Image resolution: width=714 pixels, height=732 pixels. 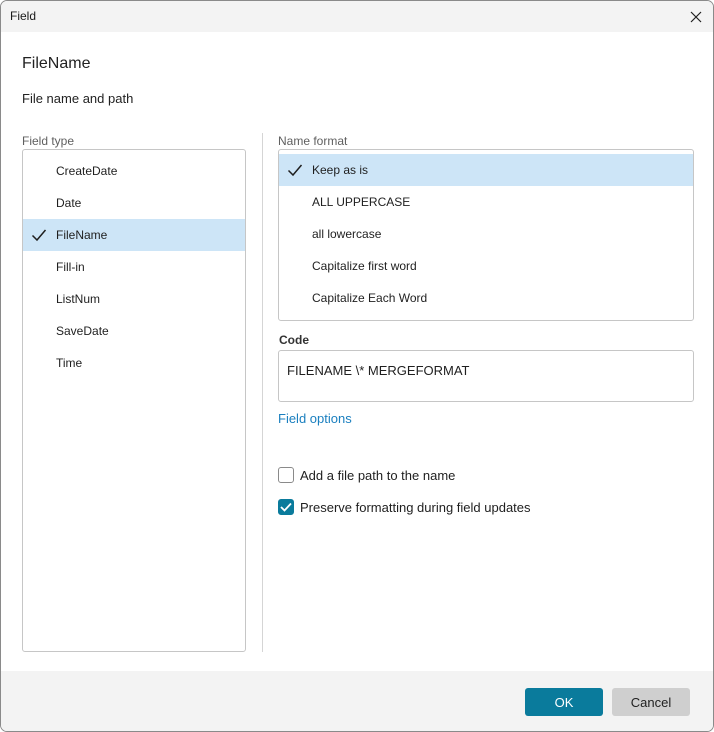 I want to click on code-label: Code, so click(x=294, y=340).